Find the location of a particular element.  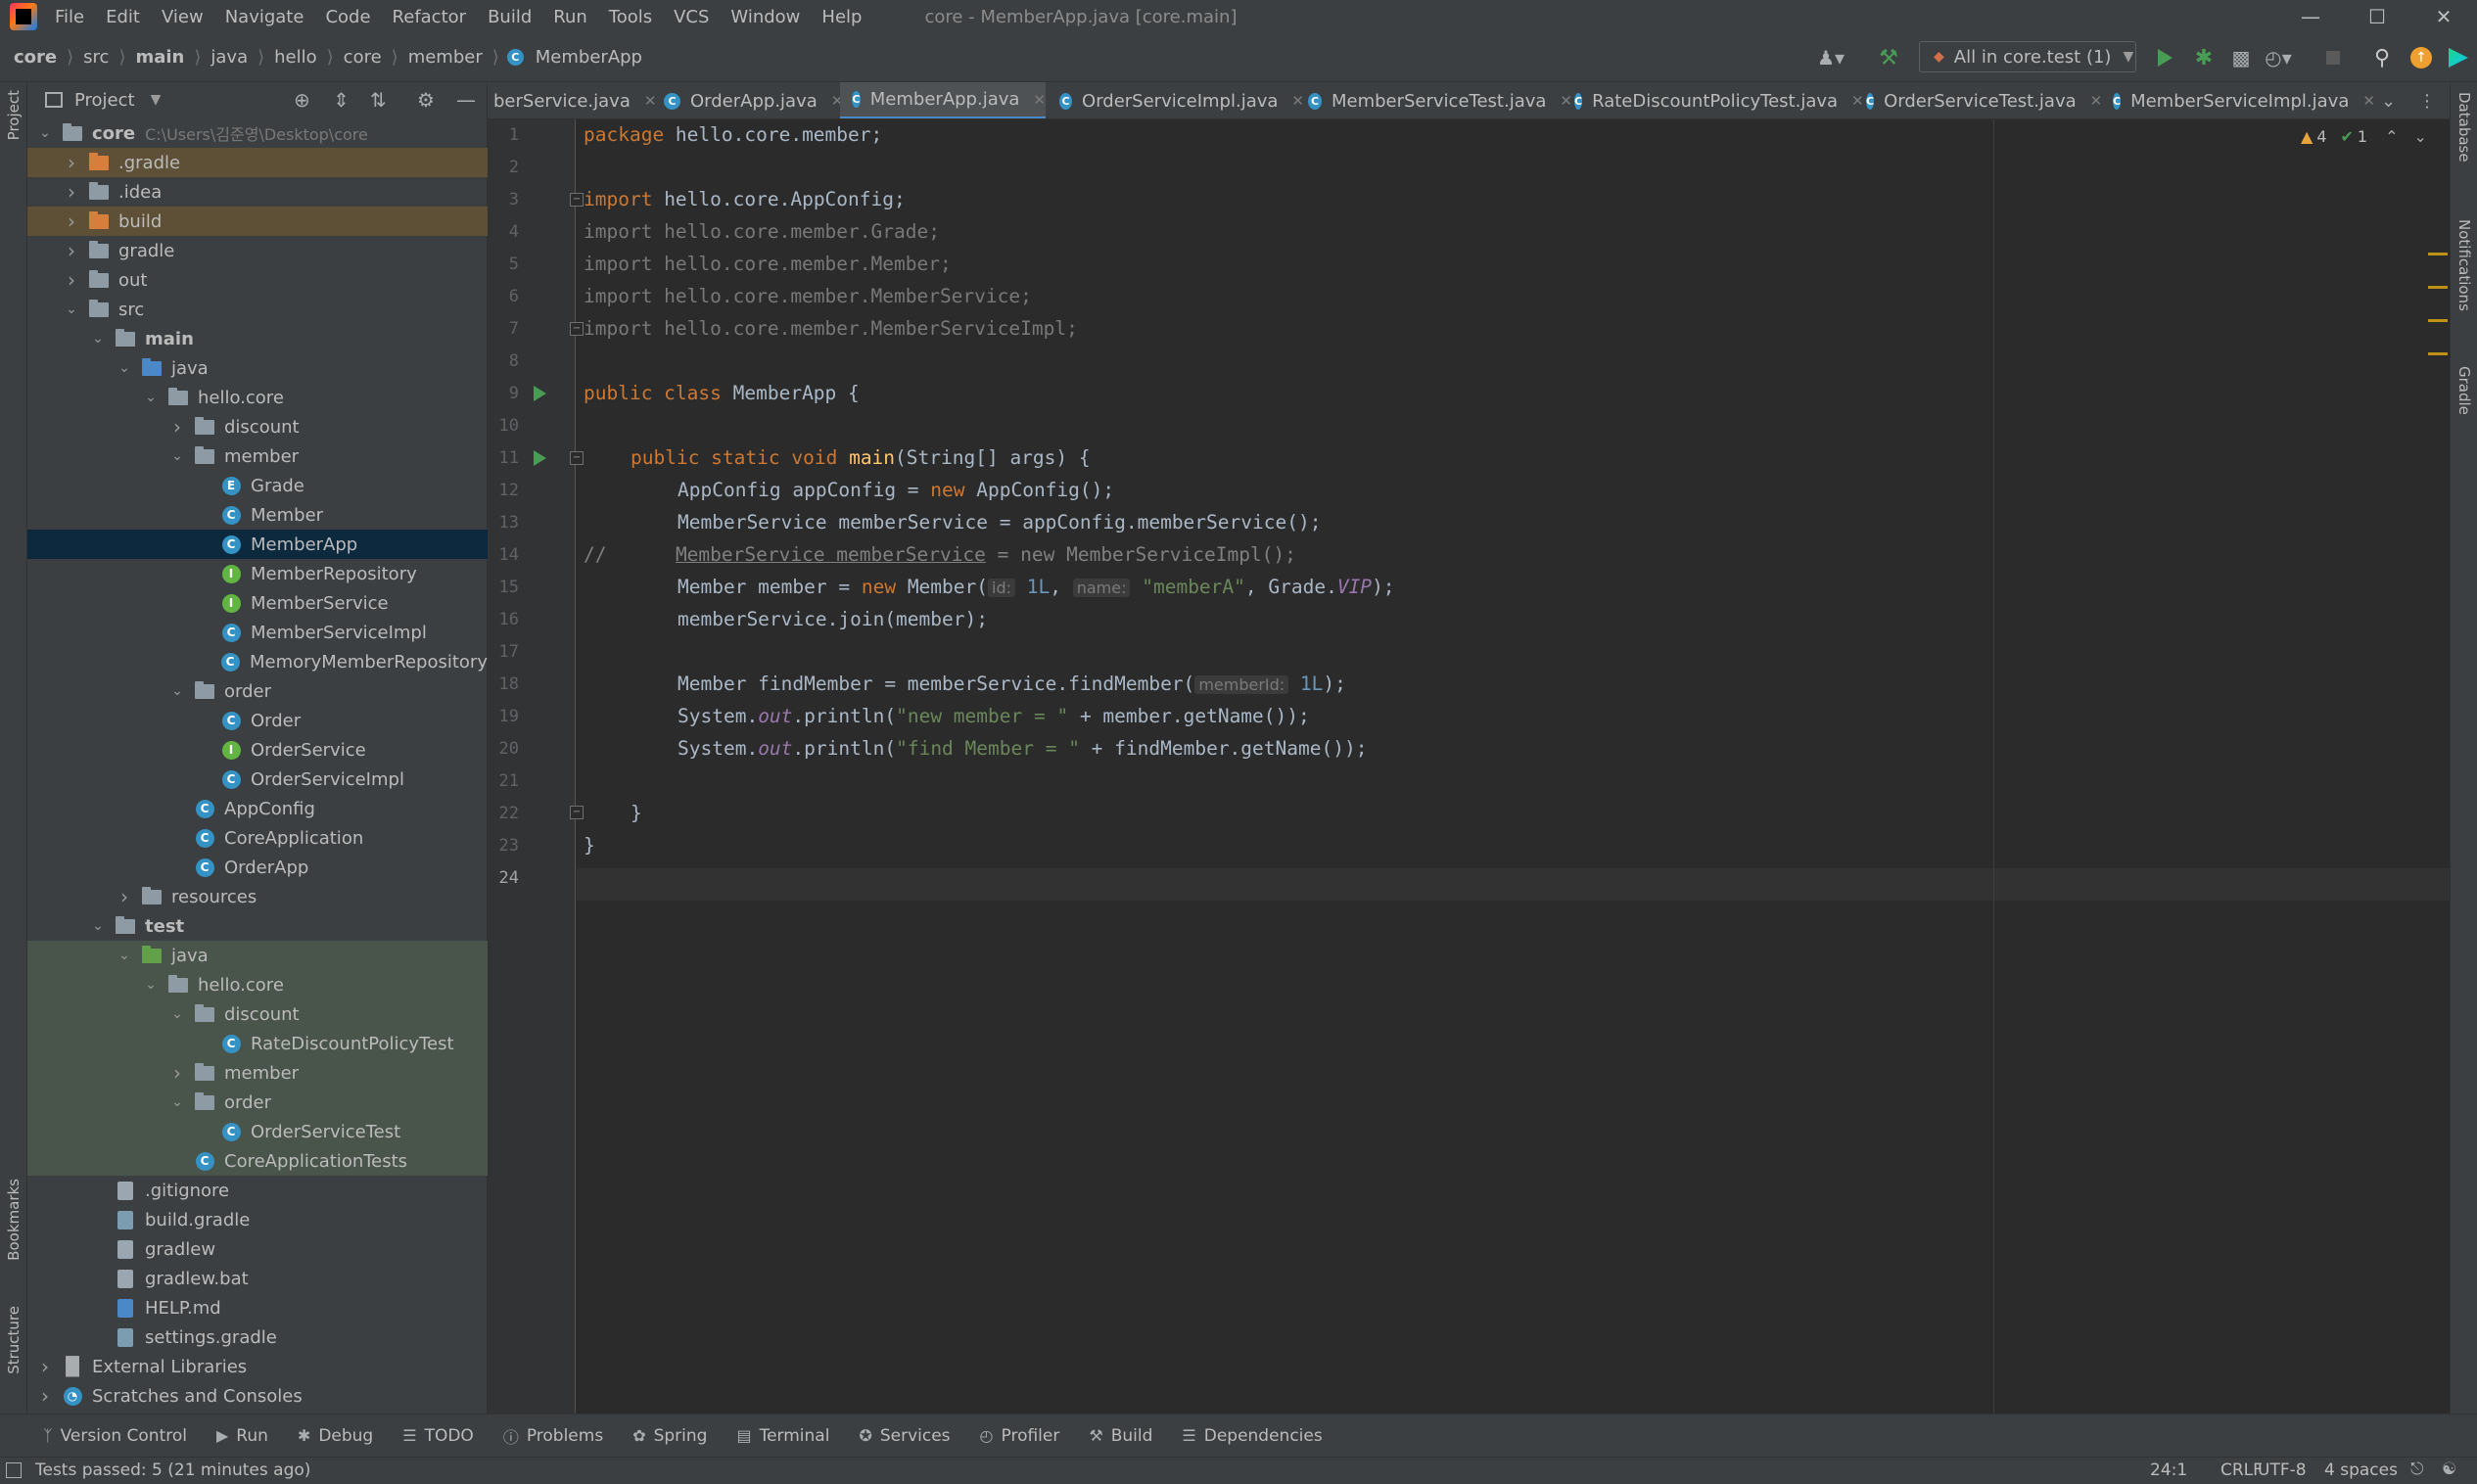

structure-tool-button: Structure is located at coordinates (14, 1340).